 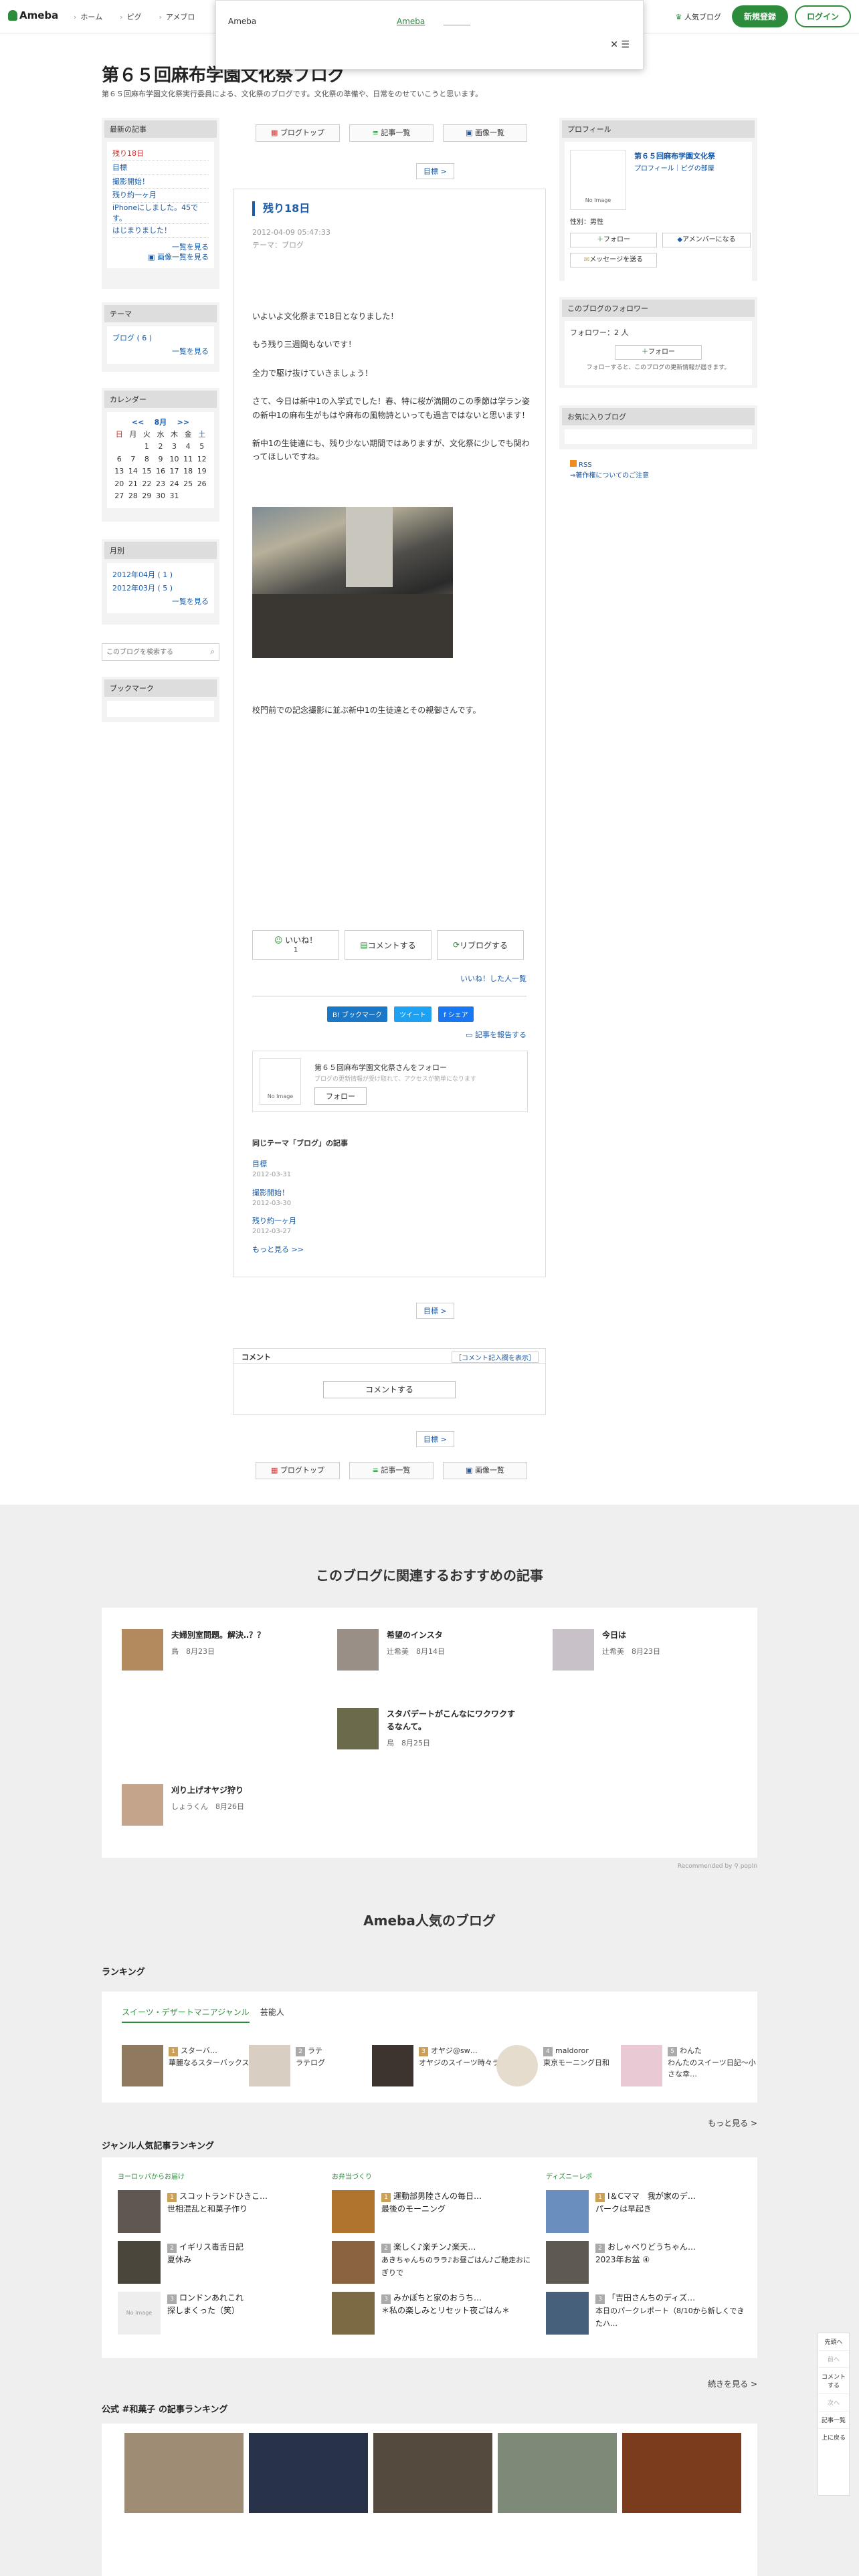 I want to click on hatena-bookmark-button: B! ブックマーク, so click(x=357, y=1014).